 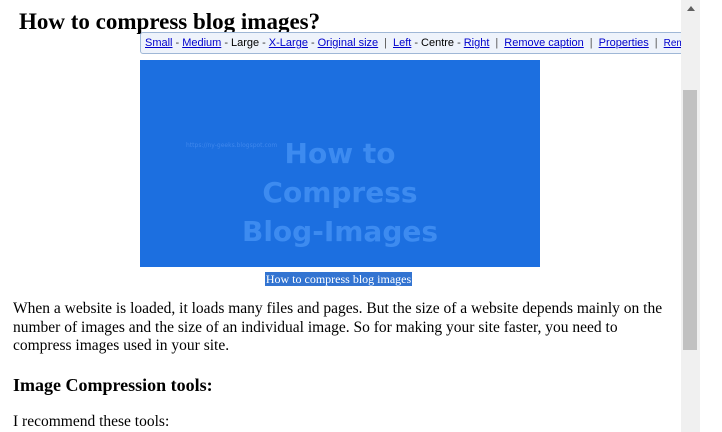 What do you see at coordinates (340, 231) in the screenshot?
I see `image-text-line-3: Blog-Images` at bounding box center [340, 231].